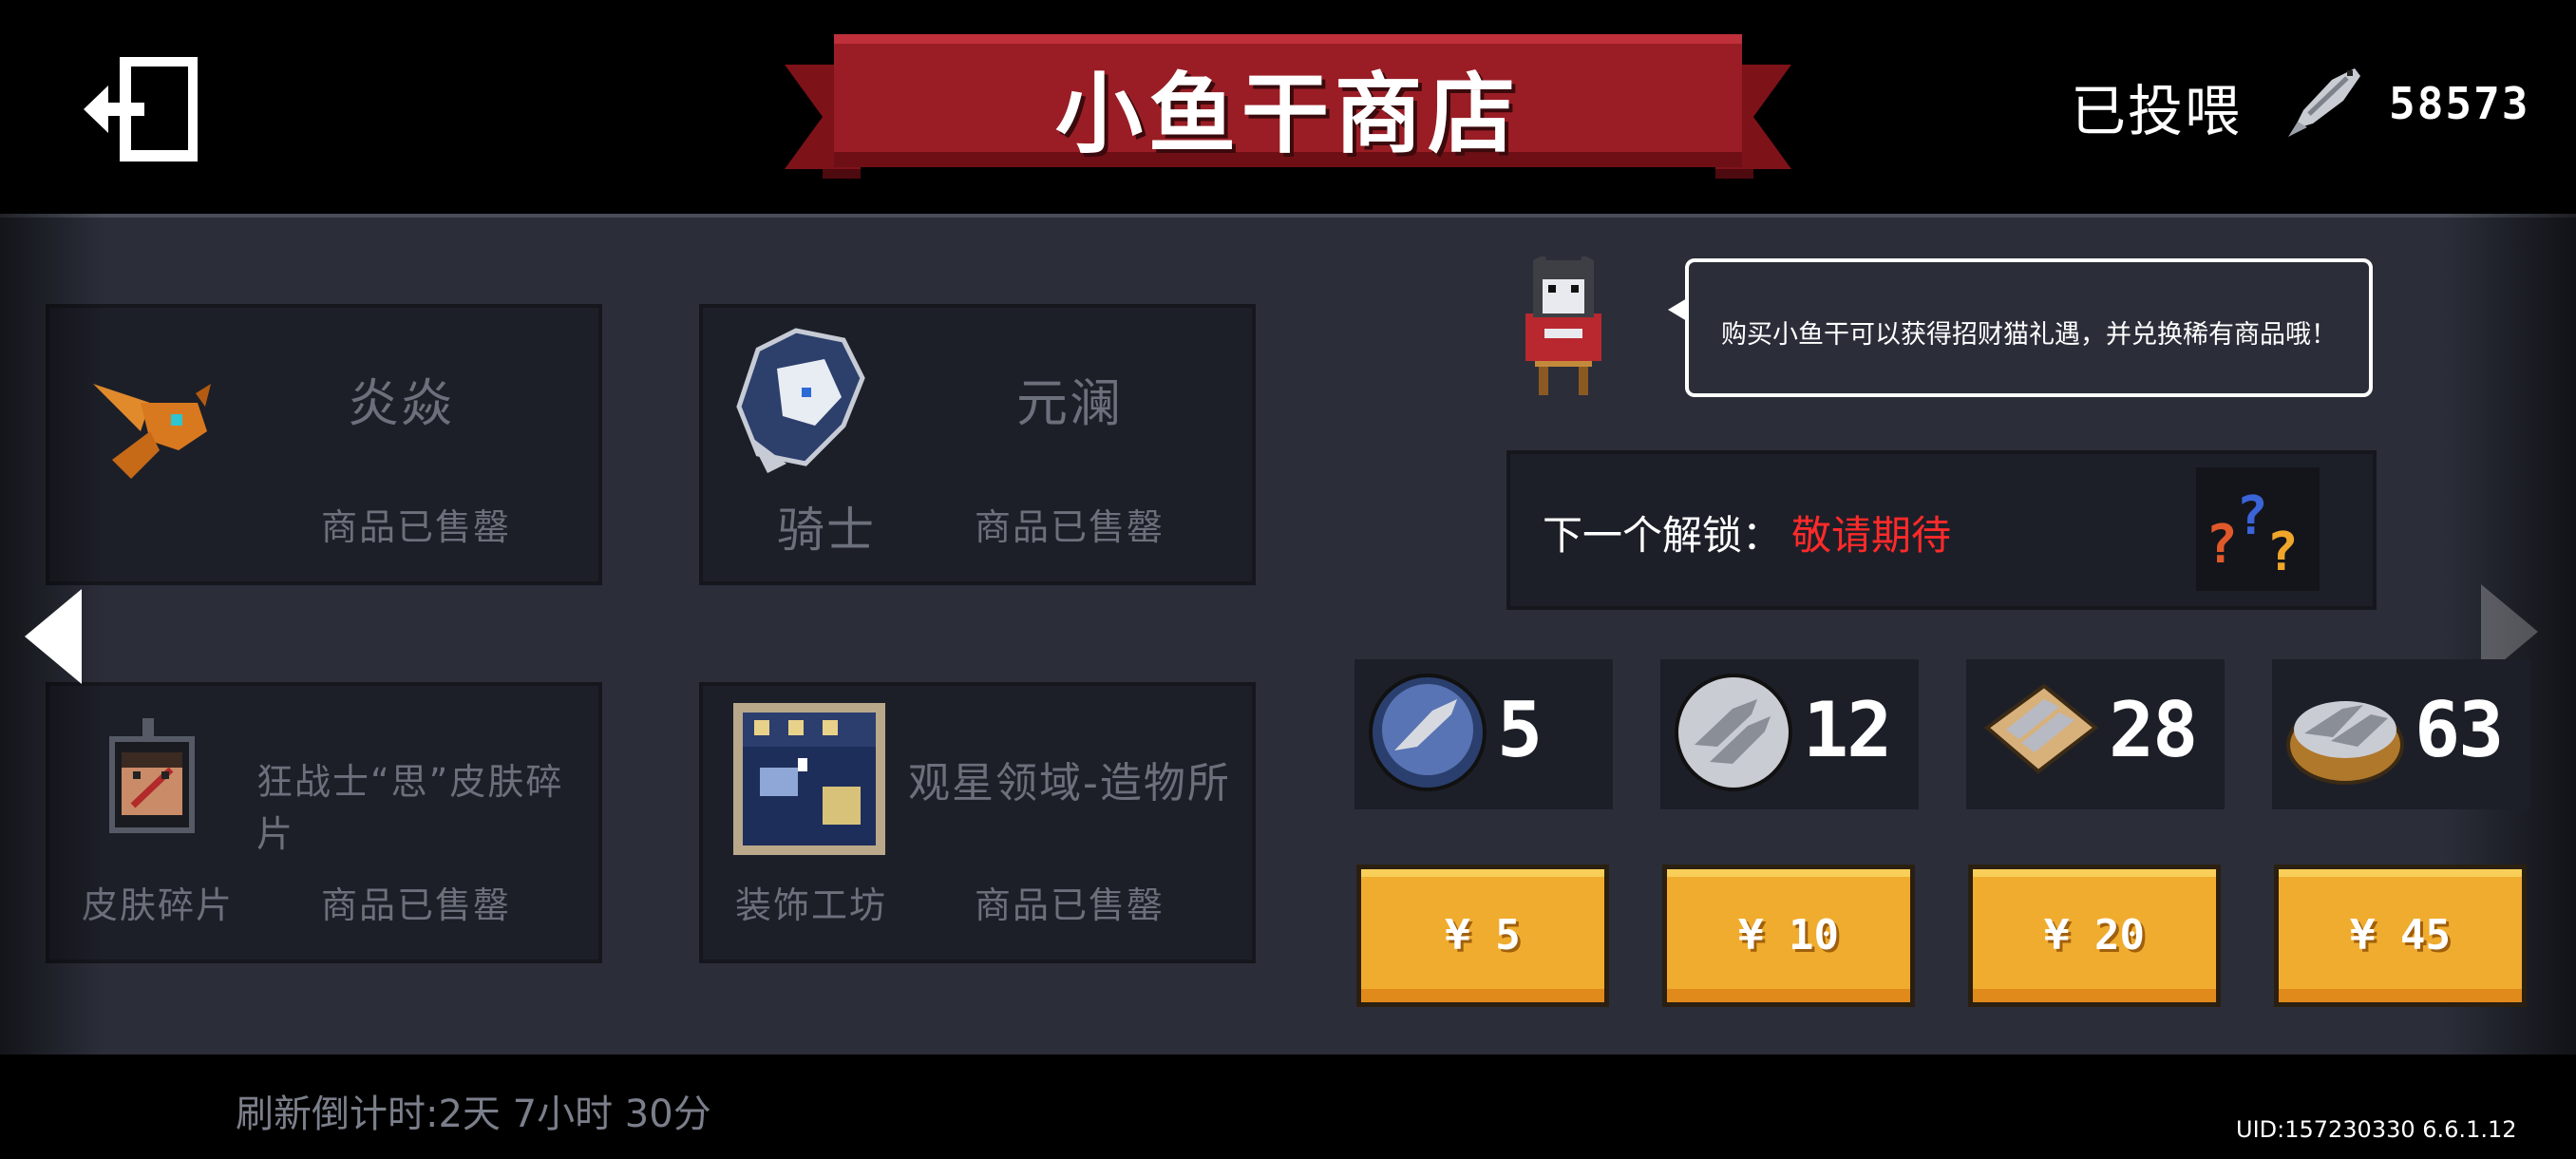  I want to click on page-left-arrow-icon, so click(58, 636).